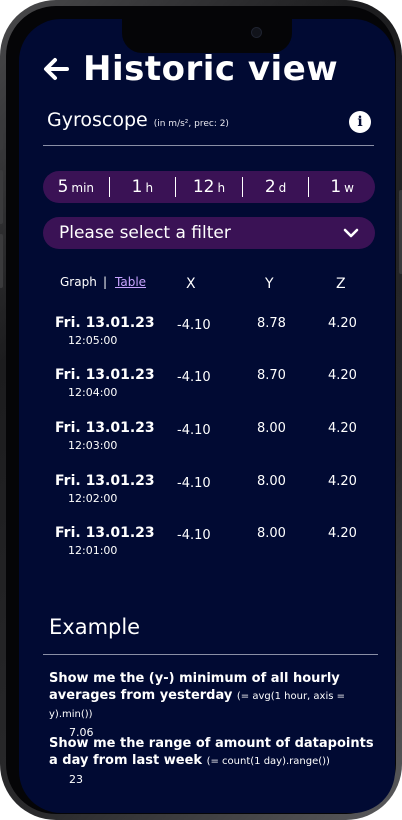 This screenshot has height=820, width=402. Describe the element at coordinates (211, 69) in the screenshot. I see `page-title: Historic view` at that location.